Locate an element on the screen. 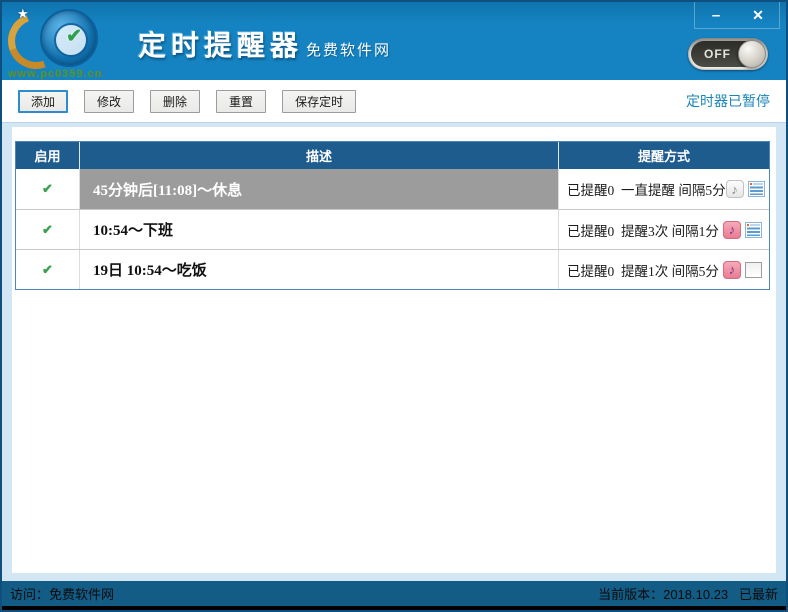  table-row: ✔ 19日 10:54～吃饭 已提醒0 提醒1次 间隔5分 ♪ is located at coordinates (392, 269).